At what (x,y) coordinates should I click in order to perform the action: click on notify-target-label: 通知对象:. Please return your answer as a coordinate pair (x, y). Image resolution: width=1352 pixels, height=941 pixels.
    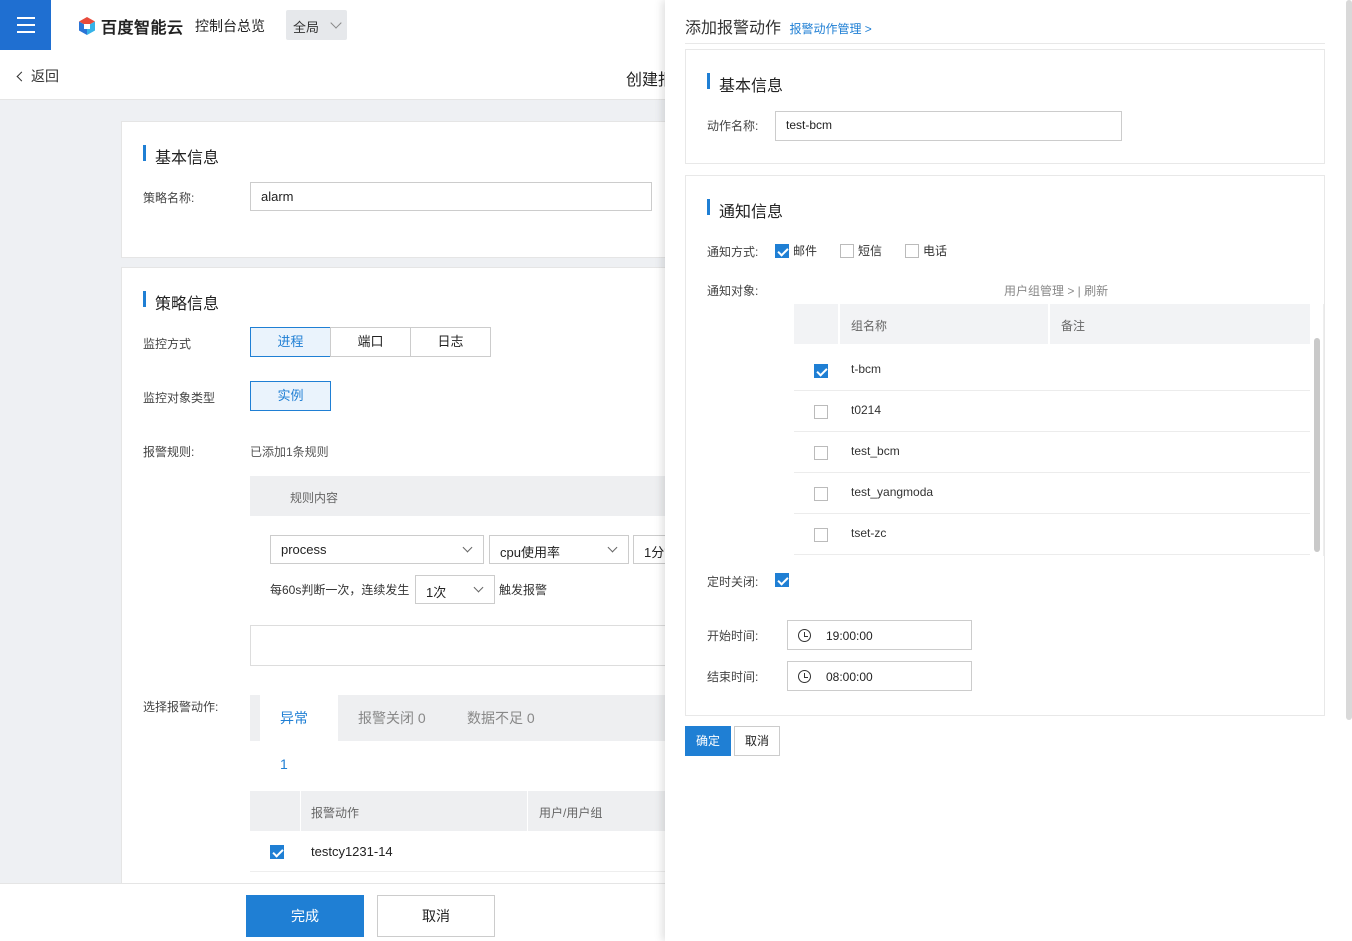
    Looking at the image, I should click on (733, 291).